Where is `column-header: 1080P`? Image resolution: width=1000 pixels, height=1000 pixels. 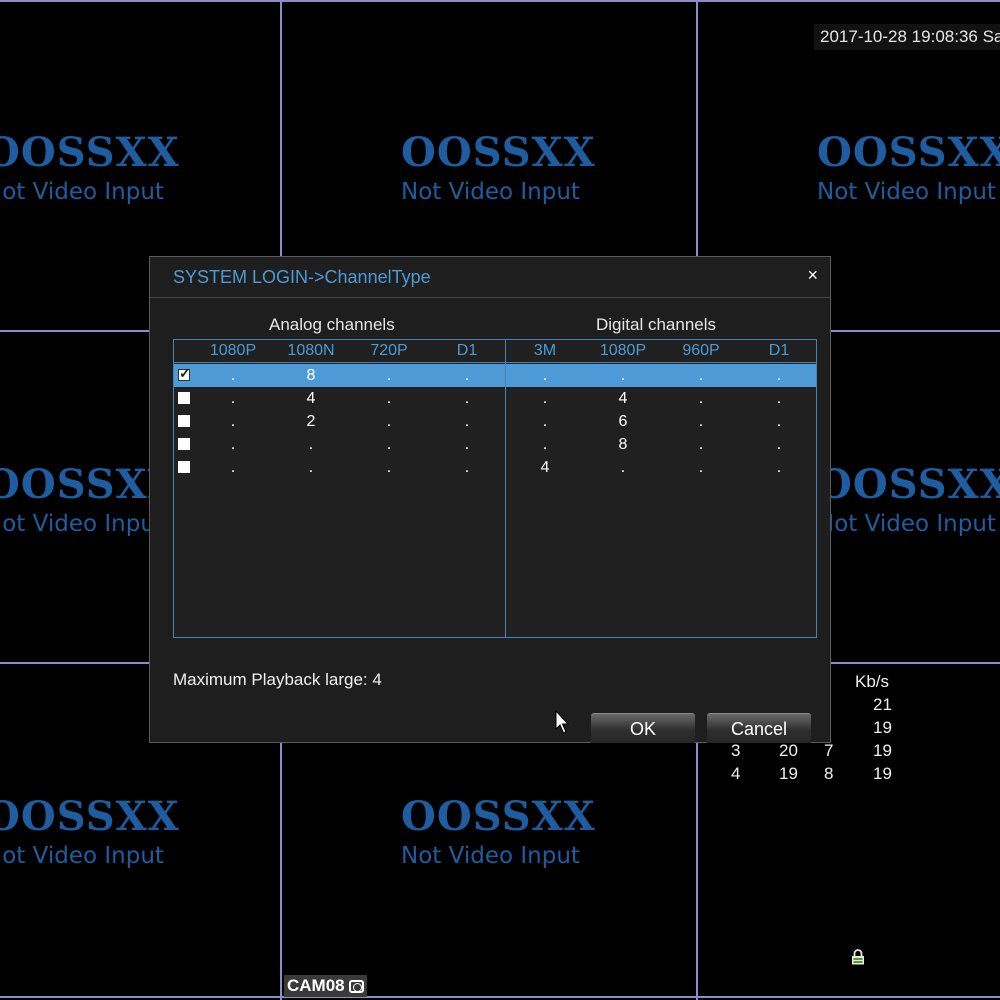
column-header: 1080P is located at coordinates (623, 350).